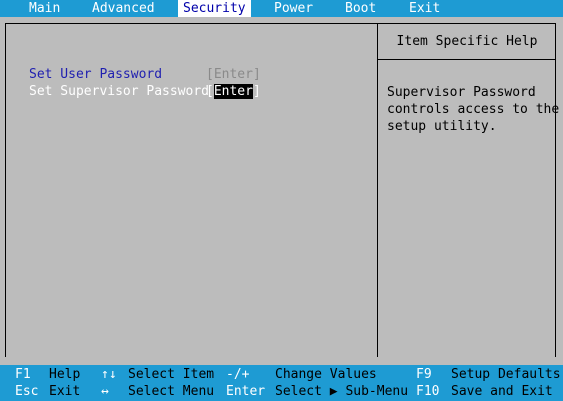  What do you see at coordinates (171, 391) in the screenshot?
I see `key-leftright-desc: Select Menu` at bounding box center [171, 391].